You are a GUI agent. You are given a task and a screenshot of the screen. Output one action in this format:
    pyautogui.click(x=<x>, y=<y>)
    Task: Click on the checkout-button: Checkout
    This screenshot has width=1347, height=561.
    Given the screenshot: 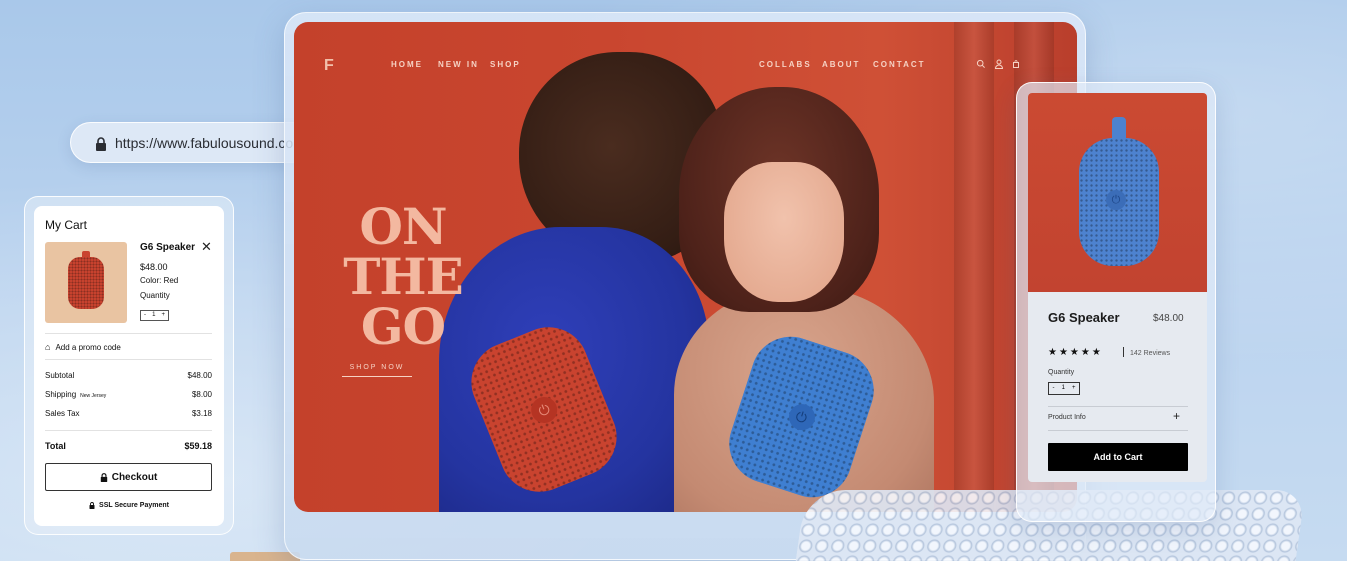 What is the action you would take?
    pyautogui.click(x=128, y=477)
    